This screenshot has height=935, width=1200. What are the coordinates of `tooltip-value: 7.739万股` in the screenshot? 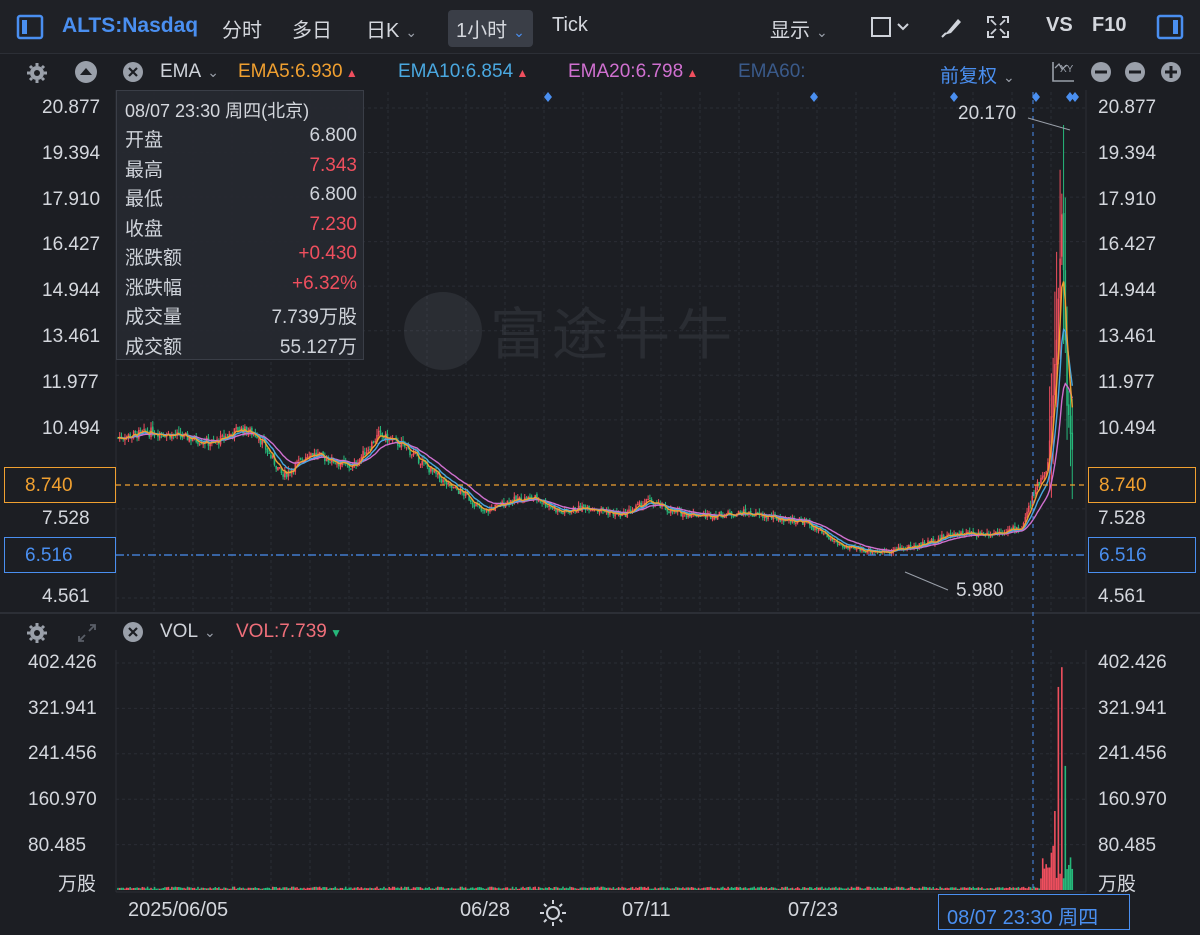 It's located at (314, 317).